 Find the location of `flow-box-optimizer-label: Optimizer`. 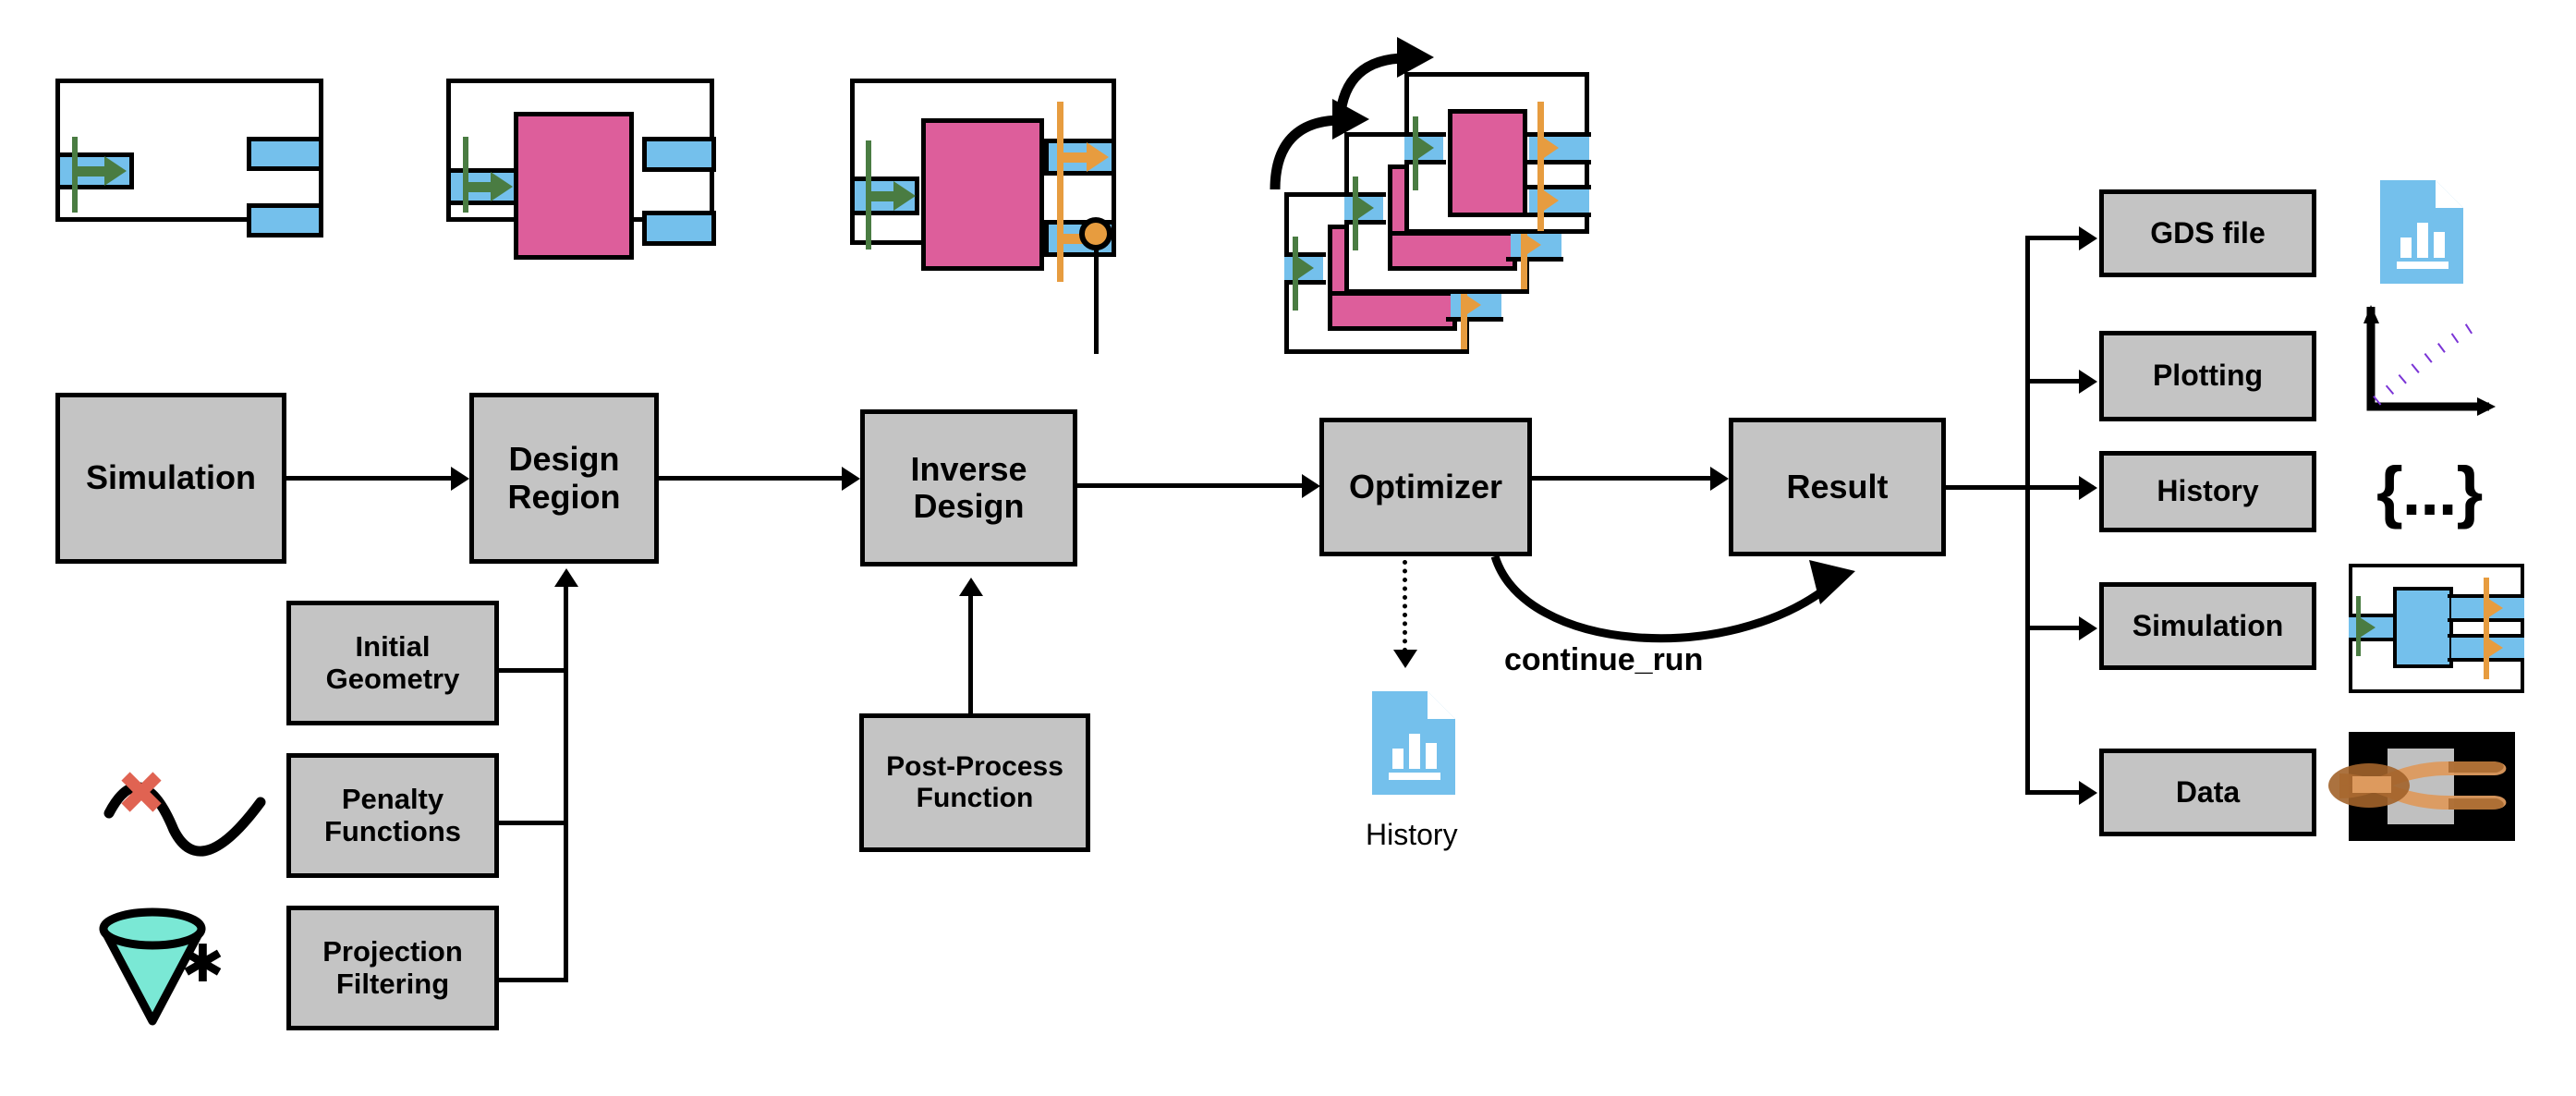

flow-box-optimizer-label: Optimizer is located at coordinates (1425, 486).